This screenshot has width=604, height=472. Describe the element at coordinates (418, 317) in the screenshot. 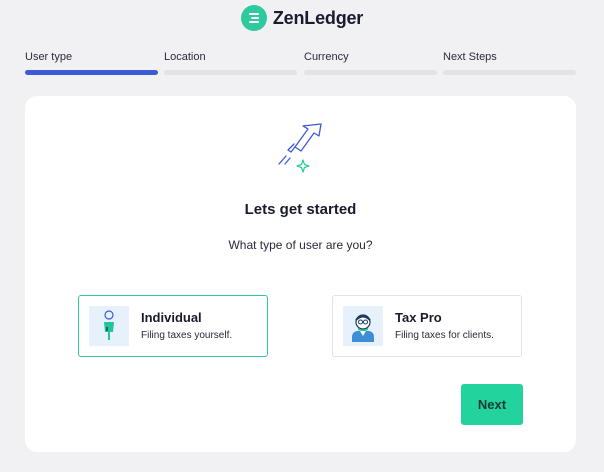

I see `option-title: Tax Pro` at that location.